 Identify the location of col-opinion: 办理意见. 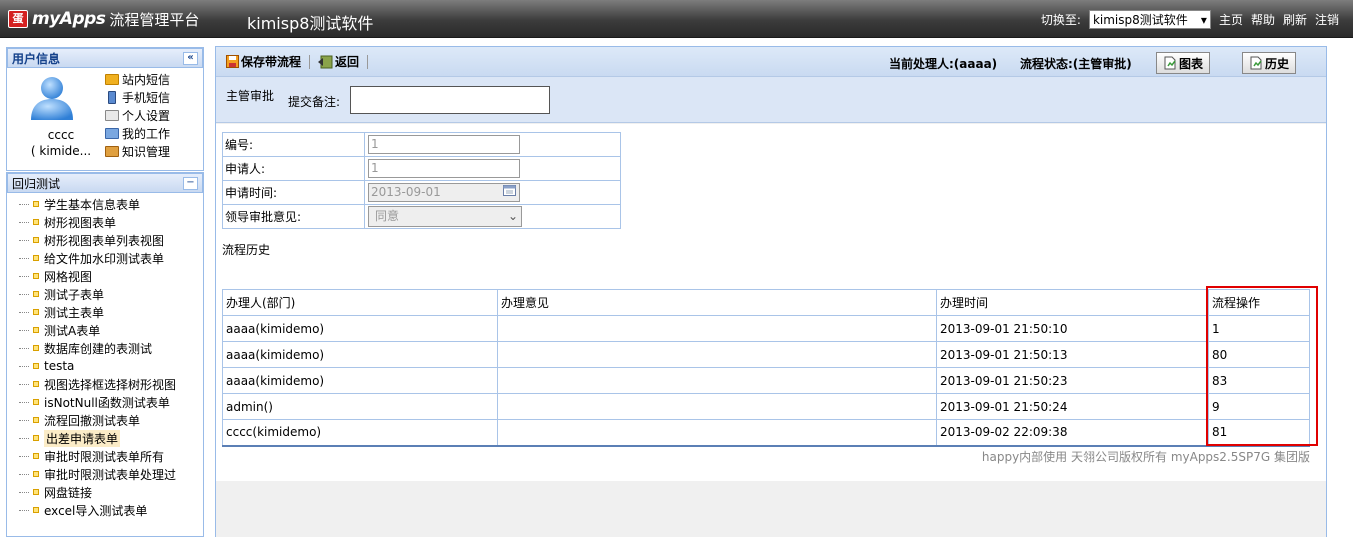
(717, 302).